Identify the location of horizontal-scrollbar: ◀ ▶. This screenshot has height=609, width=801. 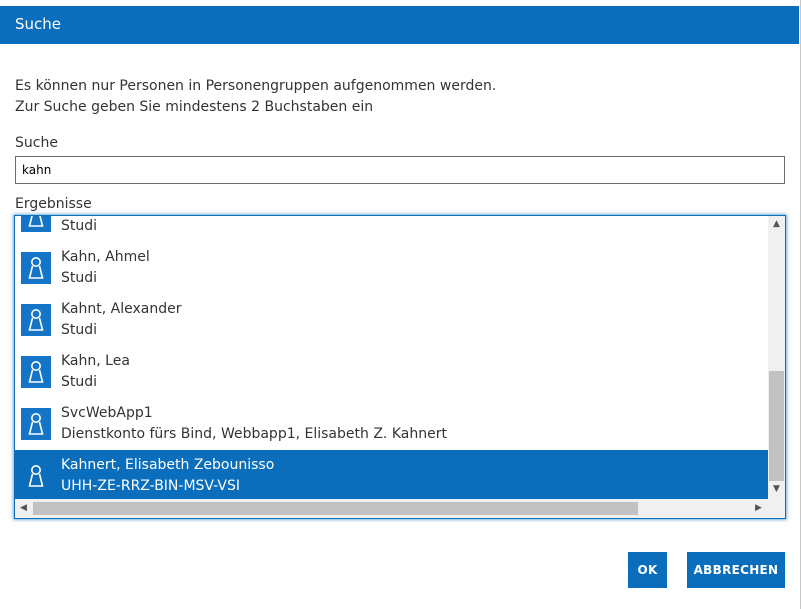
(400, 508).